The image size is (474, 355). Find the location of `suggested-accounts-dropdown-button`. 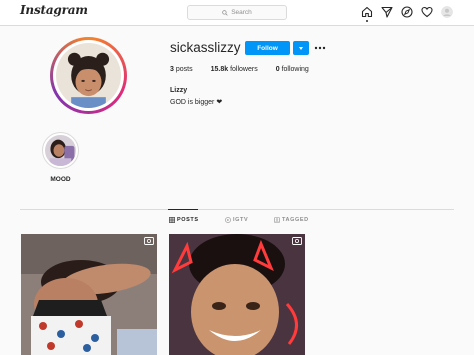

suggested-accounts-dropdown-button is located at coordinates (301, 48).